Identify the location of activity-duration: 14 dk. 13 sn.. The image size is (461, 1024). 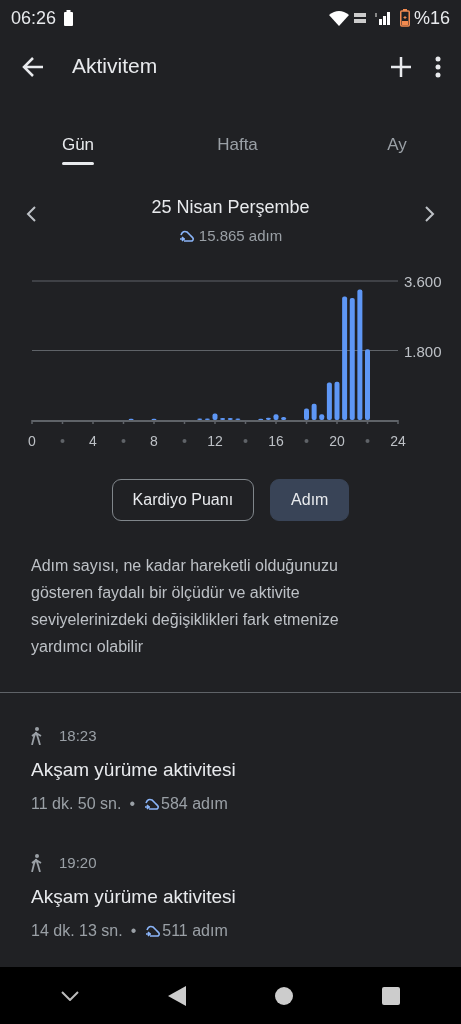
(77, 931).